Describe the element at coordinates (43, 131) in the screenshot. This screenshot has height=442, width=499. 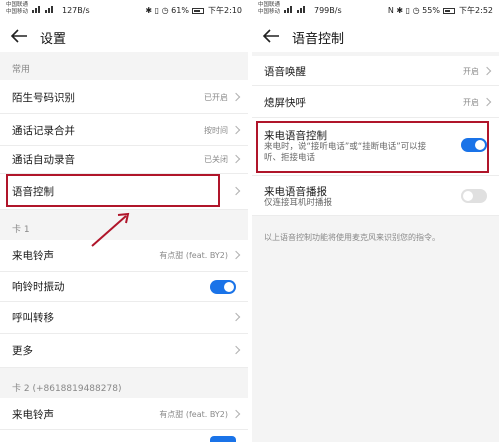
I see `row-label: 通话记录合并` at that location.